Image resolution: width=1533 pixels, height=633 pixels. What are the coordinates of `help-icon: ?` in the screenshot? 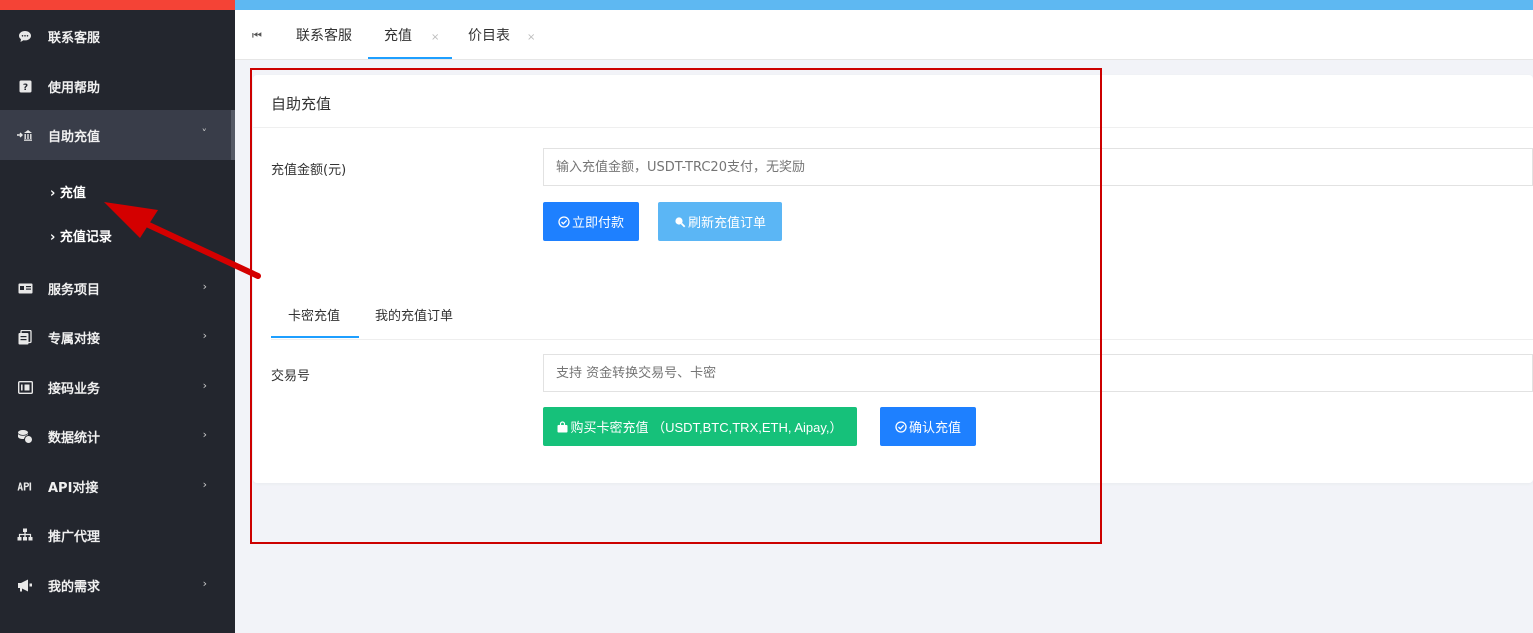 It's located at (25, 86).